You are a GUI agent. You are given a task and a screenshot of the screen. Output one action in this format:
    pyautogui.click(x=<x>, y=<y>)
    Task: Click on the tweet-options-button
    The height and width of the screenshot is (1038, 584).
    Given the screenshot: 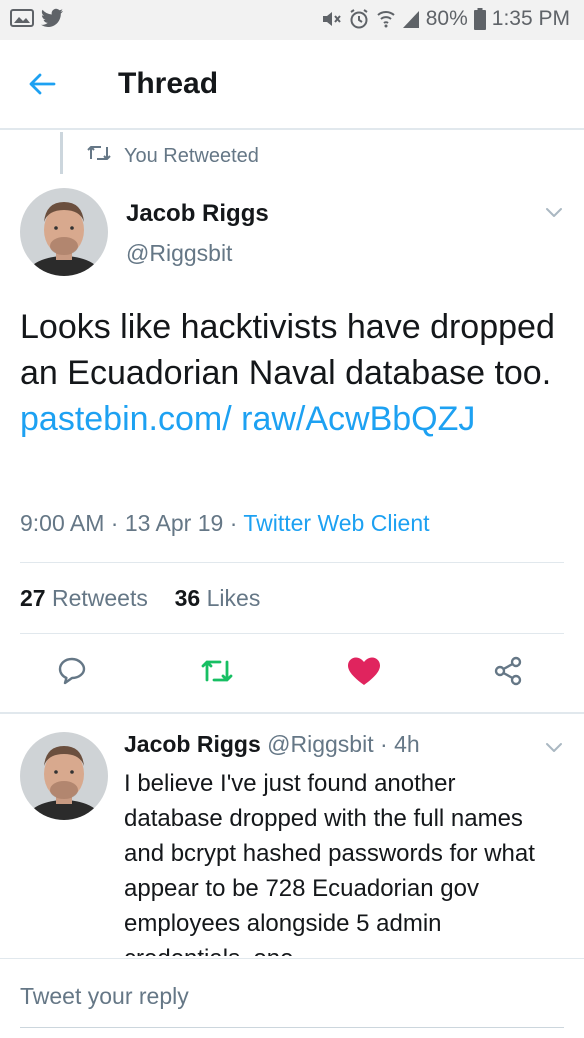 What is the action you would take?
    pyautogui.click(x=554, y=212)
    